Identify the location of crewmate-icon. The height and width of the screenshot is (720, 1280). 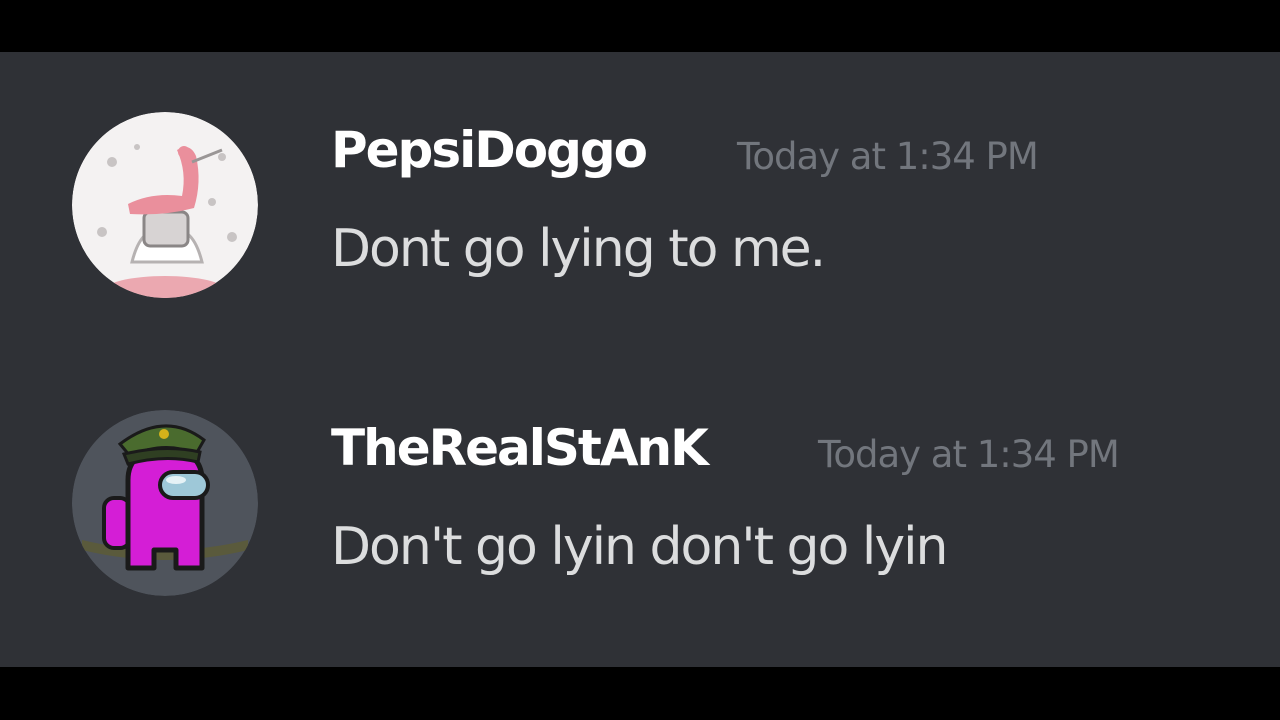
(165, 503).